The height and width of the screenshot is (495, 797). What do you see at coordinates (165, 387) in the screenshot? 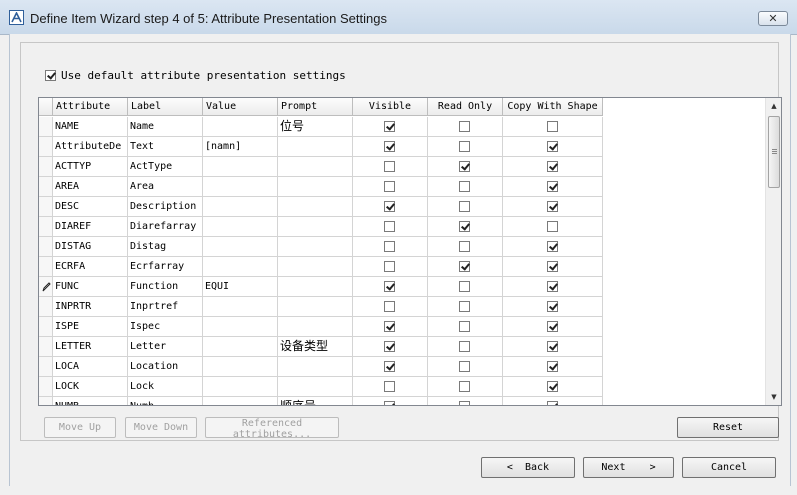
I see `cell-label: Lock` at bounding box center [165, 387].